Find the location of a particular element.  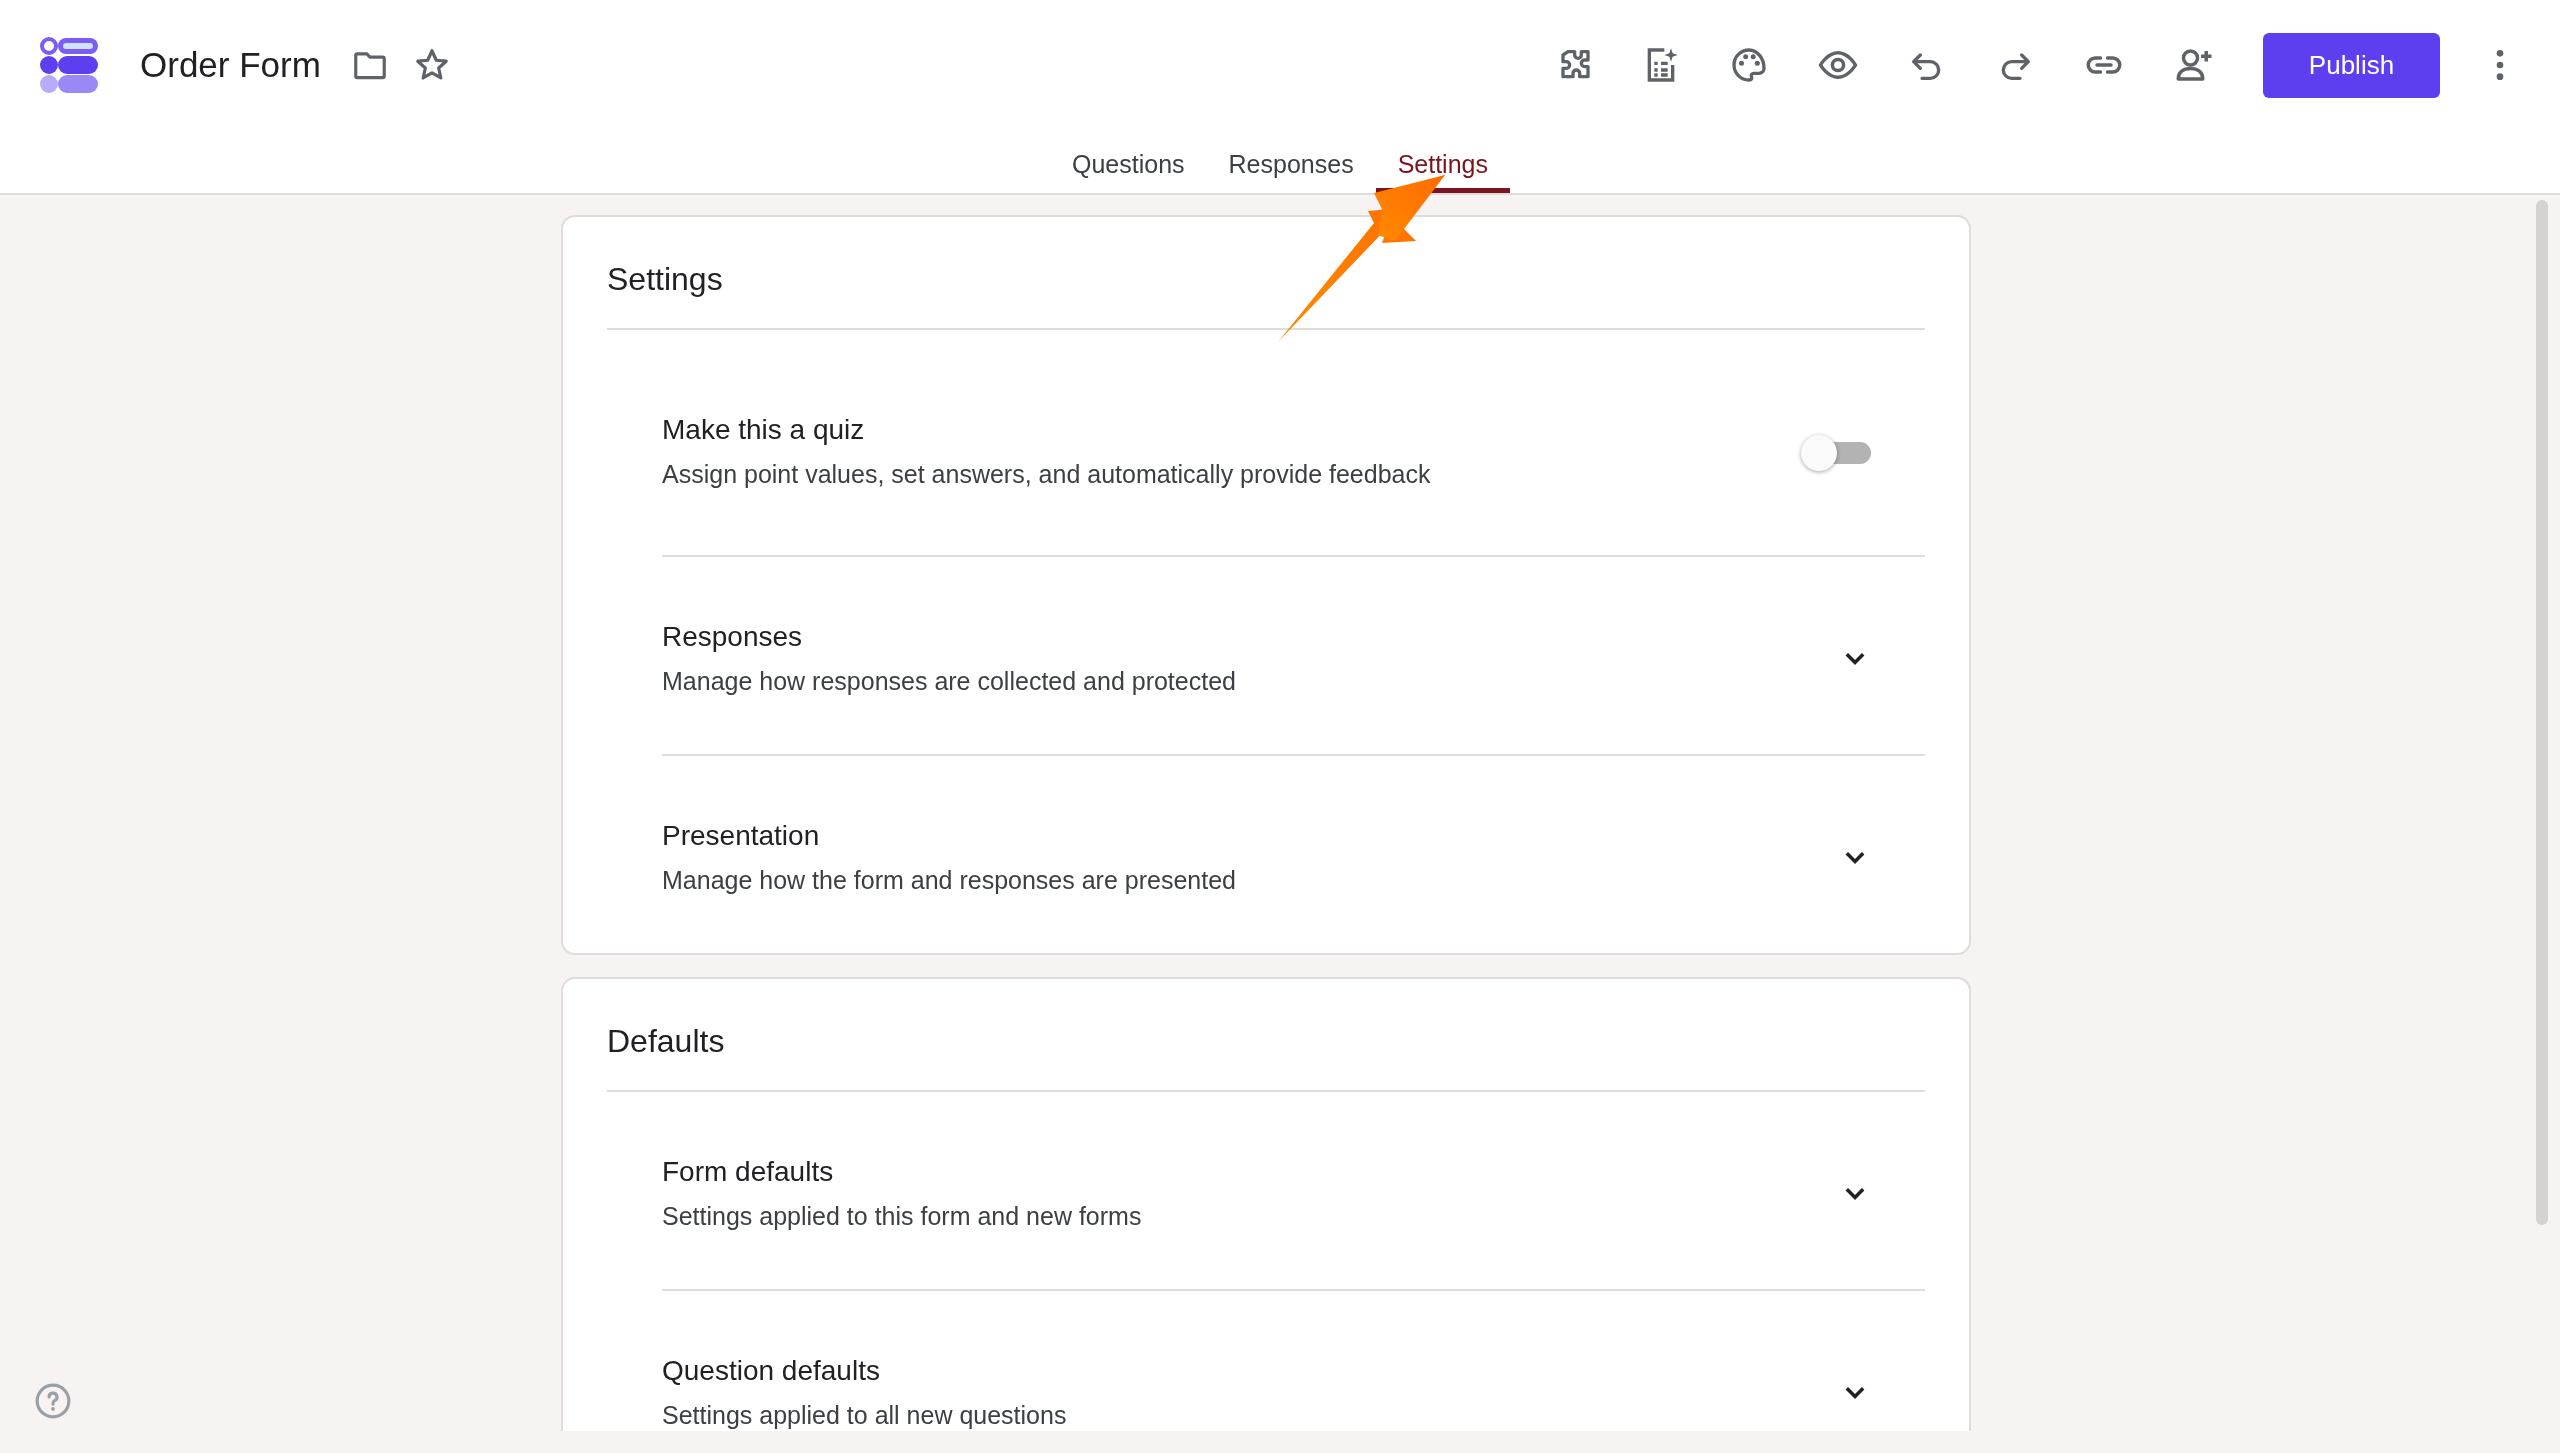

setting-description: Assign point values, set answers, and automatically provide feedback is located at coordinates (1047, 474).